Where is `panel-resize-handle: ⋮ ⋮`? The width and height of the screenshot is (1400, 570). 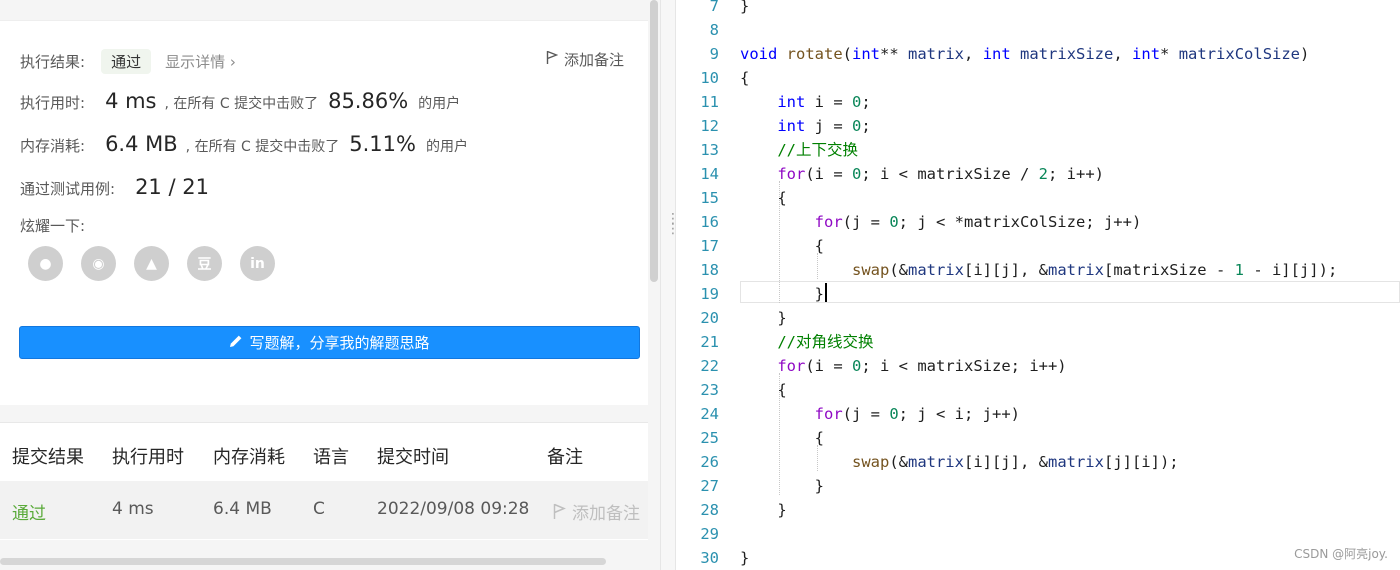 panel-resize-handle: ⋮ ⋮ is located at coordinates (670, 285).